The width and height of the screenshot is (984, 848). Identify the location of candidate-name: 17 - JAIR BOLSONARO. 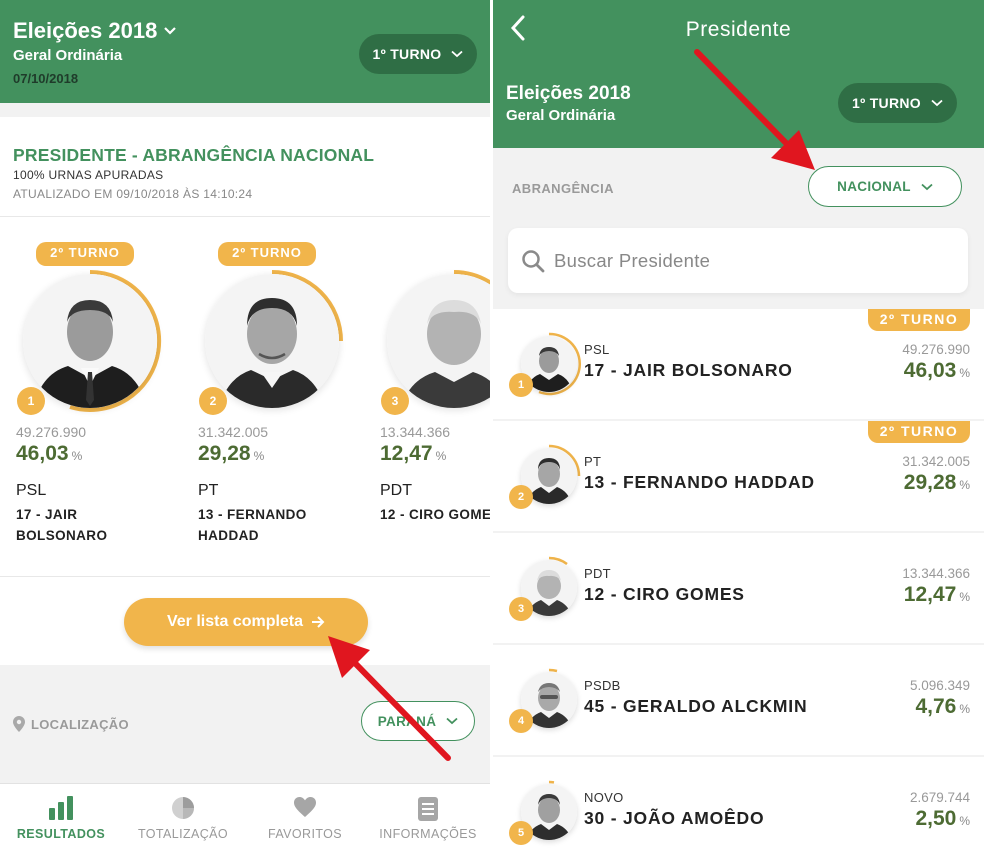
(688, 370).